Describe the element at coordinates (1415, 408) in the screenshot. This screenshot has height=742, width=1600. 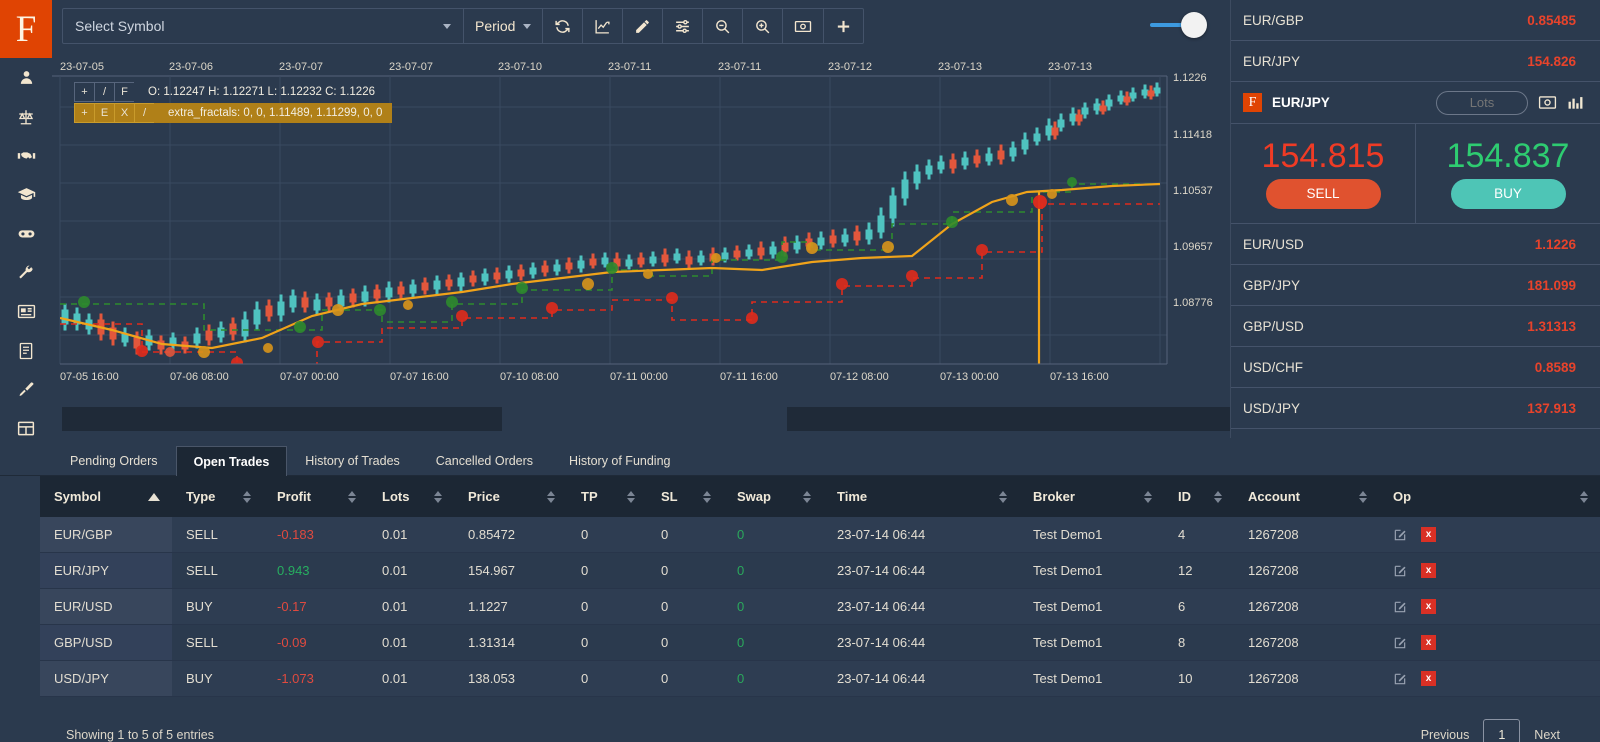
I see `quote-row: USD/JPY 137.913` at that location.